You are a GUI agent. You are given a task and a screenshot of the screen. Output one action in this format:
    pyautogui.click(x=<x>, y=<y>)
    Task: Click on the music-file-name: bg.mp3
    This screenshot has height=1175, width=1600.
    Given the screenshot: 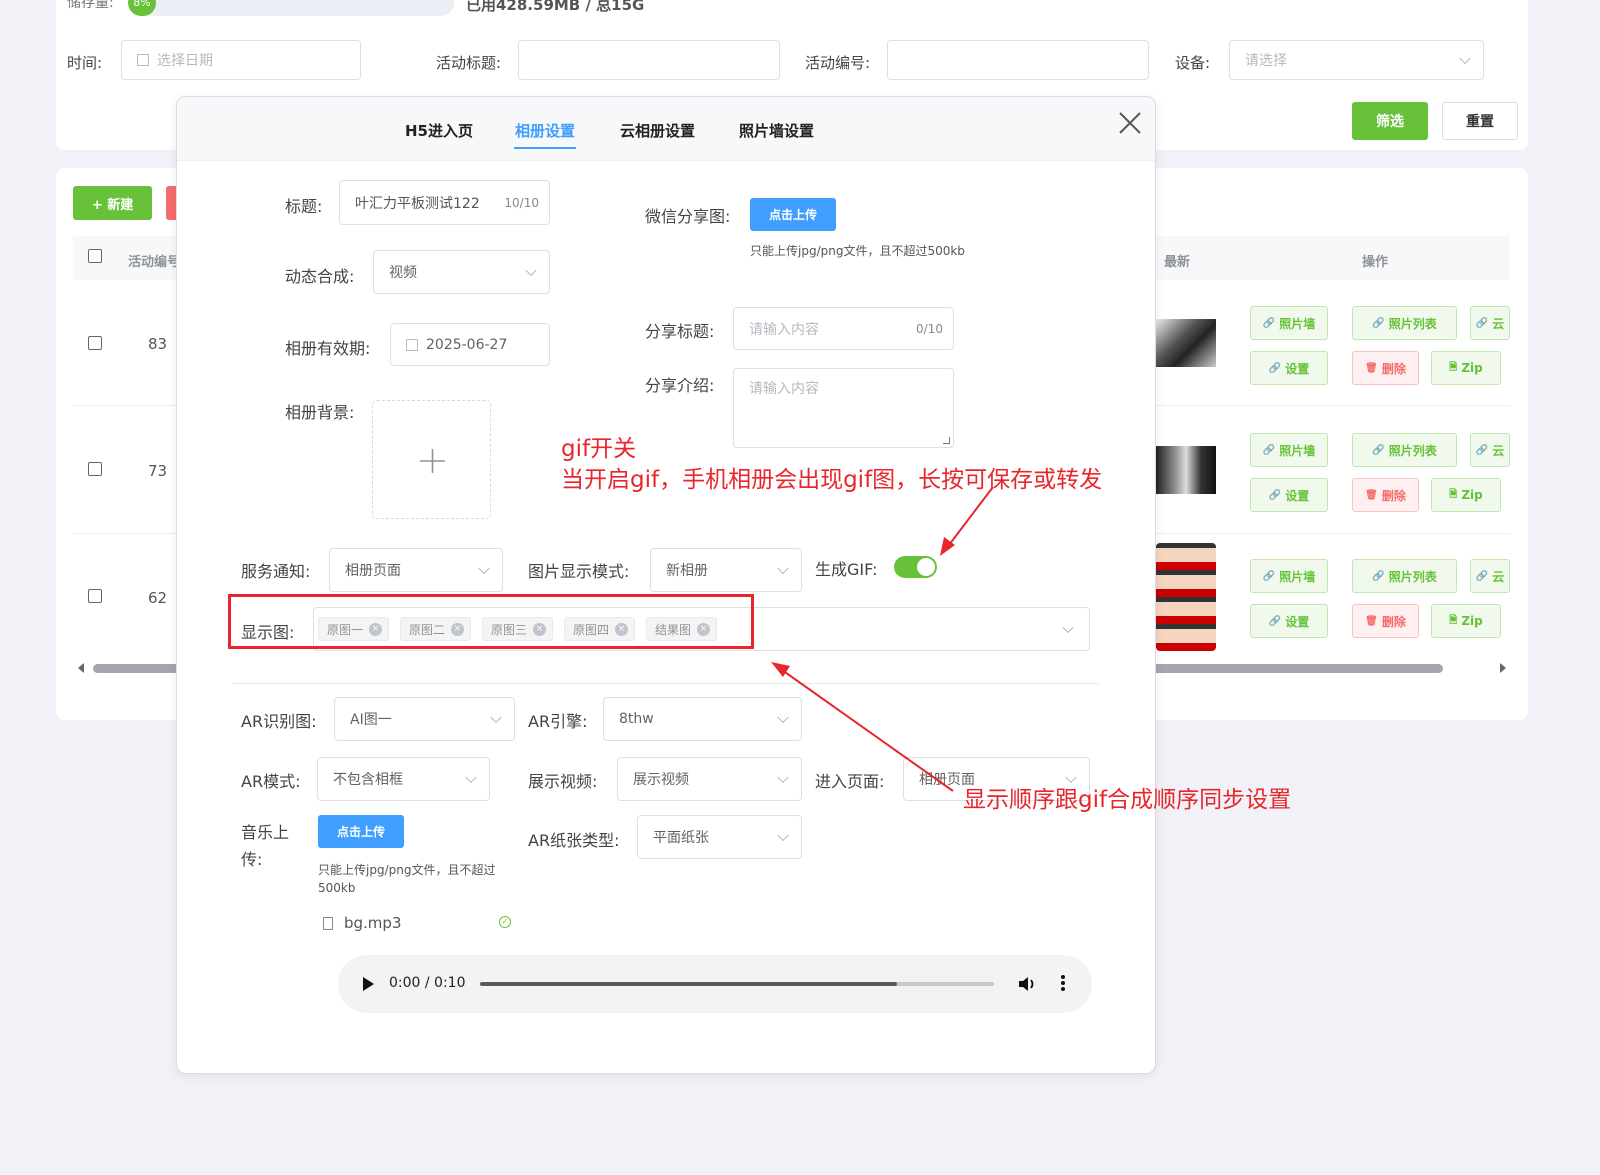 What is the action you would take?
    pyautogui.click(x=373, y=923)
    